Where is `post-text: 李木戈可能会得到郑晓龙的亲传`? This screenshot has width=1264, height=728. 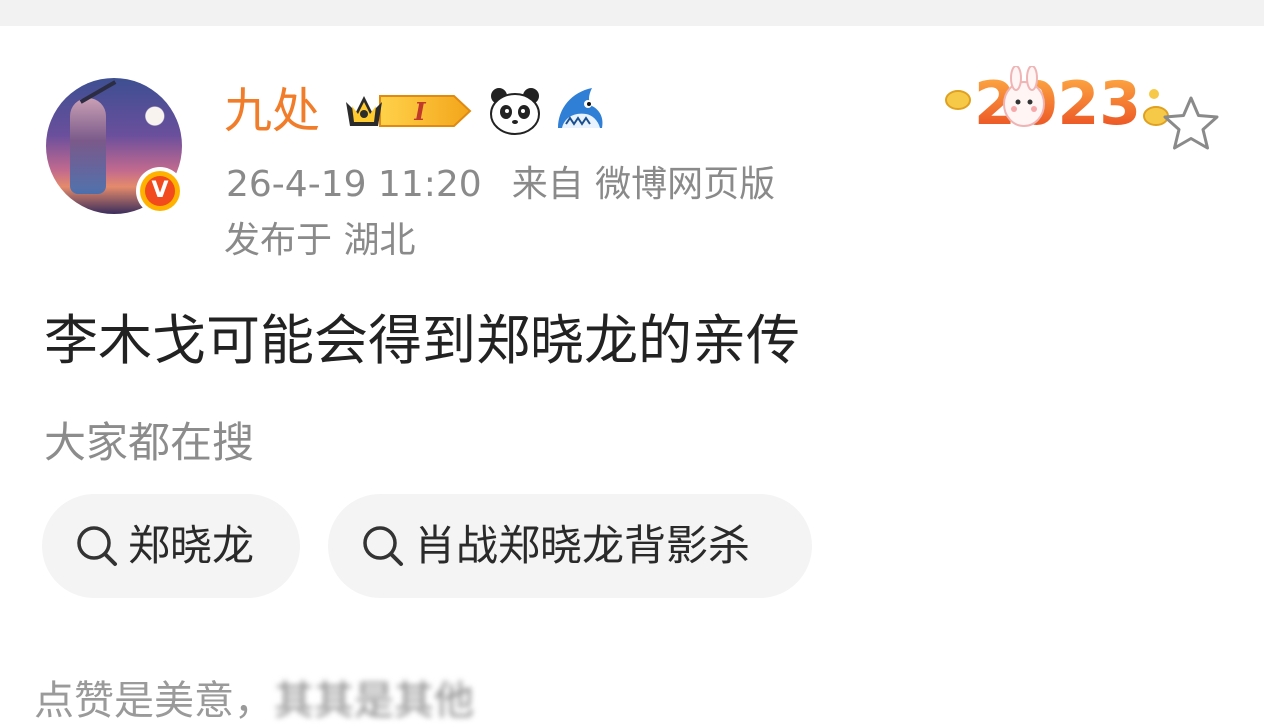
post-text: 李木戈可能会得到郑晓龙的亲传 is located at coordinates (422, 340).